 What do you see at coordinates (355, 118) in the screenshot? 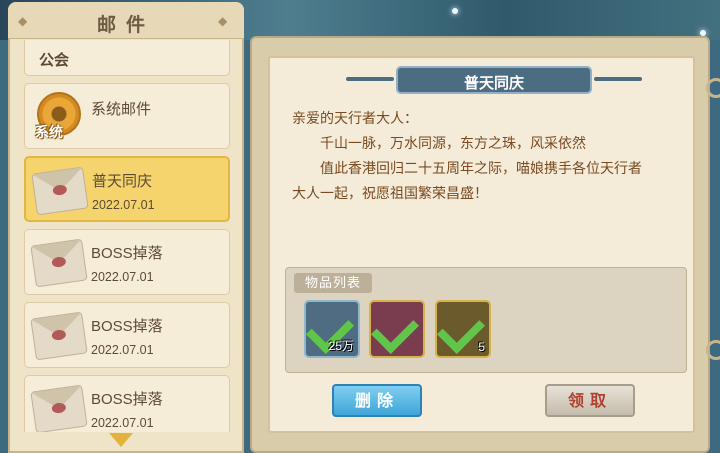
I see `mail-greeting: 亲爱的天行者大人：` at bounding box center [355, 118].